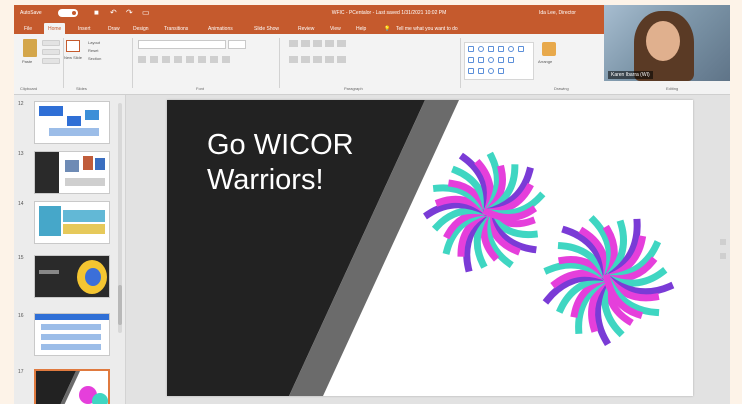 The width and height of the screenshot is (742, 404). What do you see at coordinates (51, 52) in the screenshot?
I see `copy-button` at bounding box center [51, 52].